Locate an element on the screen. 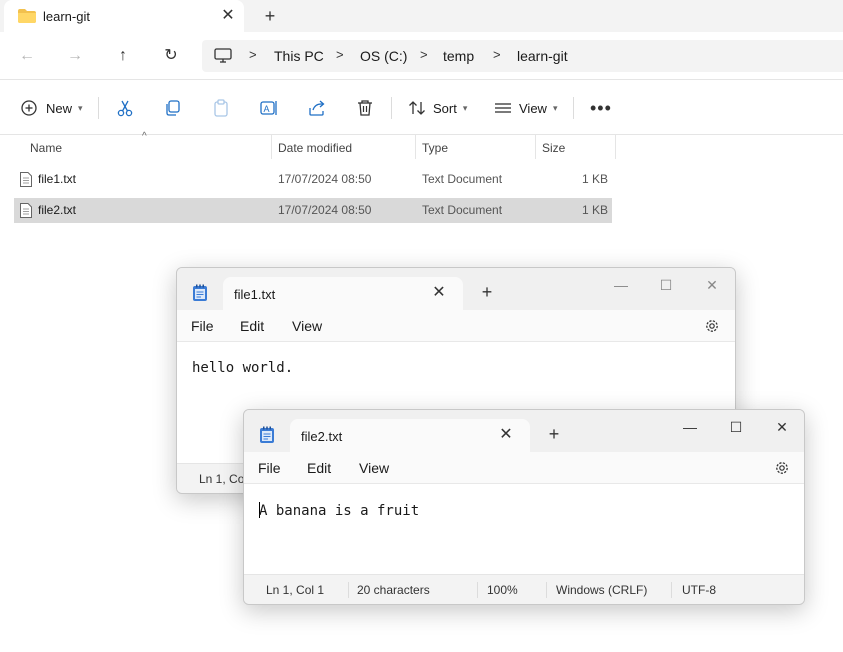 This screenshot has height=652, width=843. editor-text: A banana is a fruit is located at coordinates (339, 511).